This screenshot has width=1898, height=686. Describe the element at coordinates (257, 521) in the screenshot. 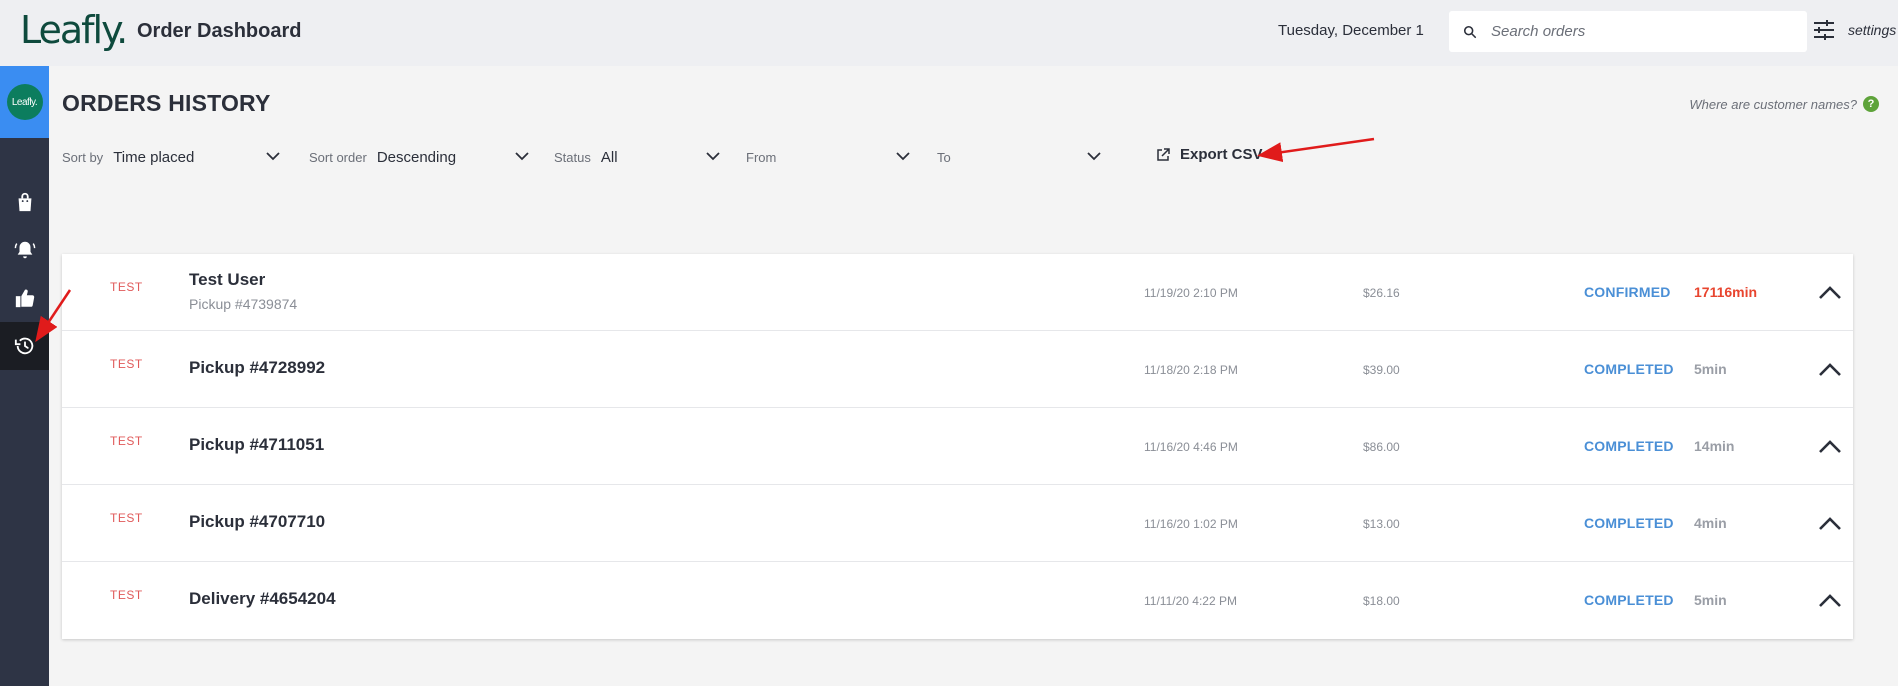

I see `order-name: Pickup #4707710` at that location.